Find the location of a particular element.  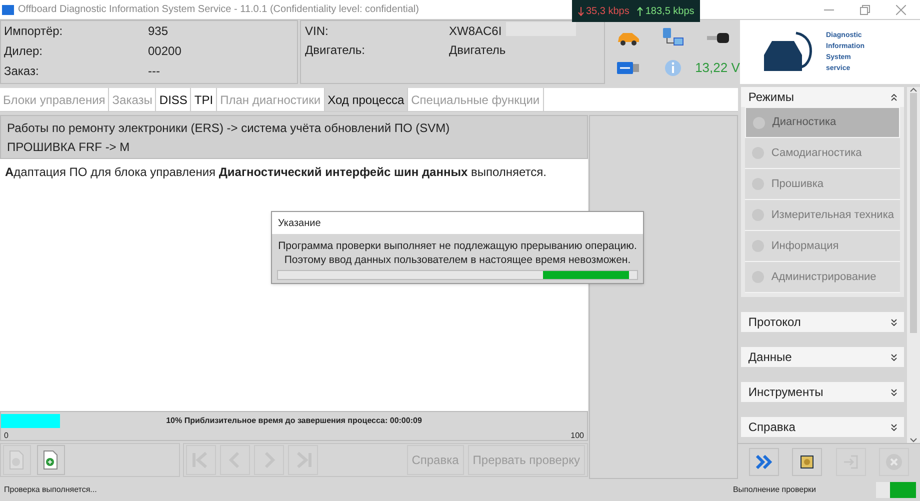

zoom-in-document-button is located at coordinates (51, 460).